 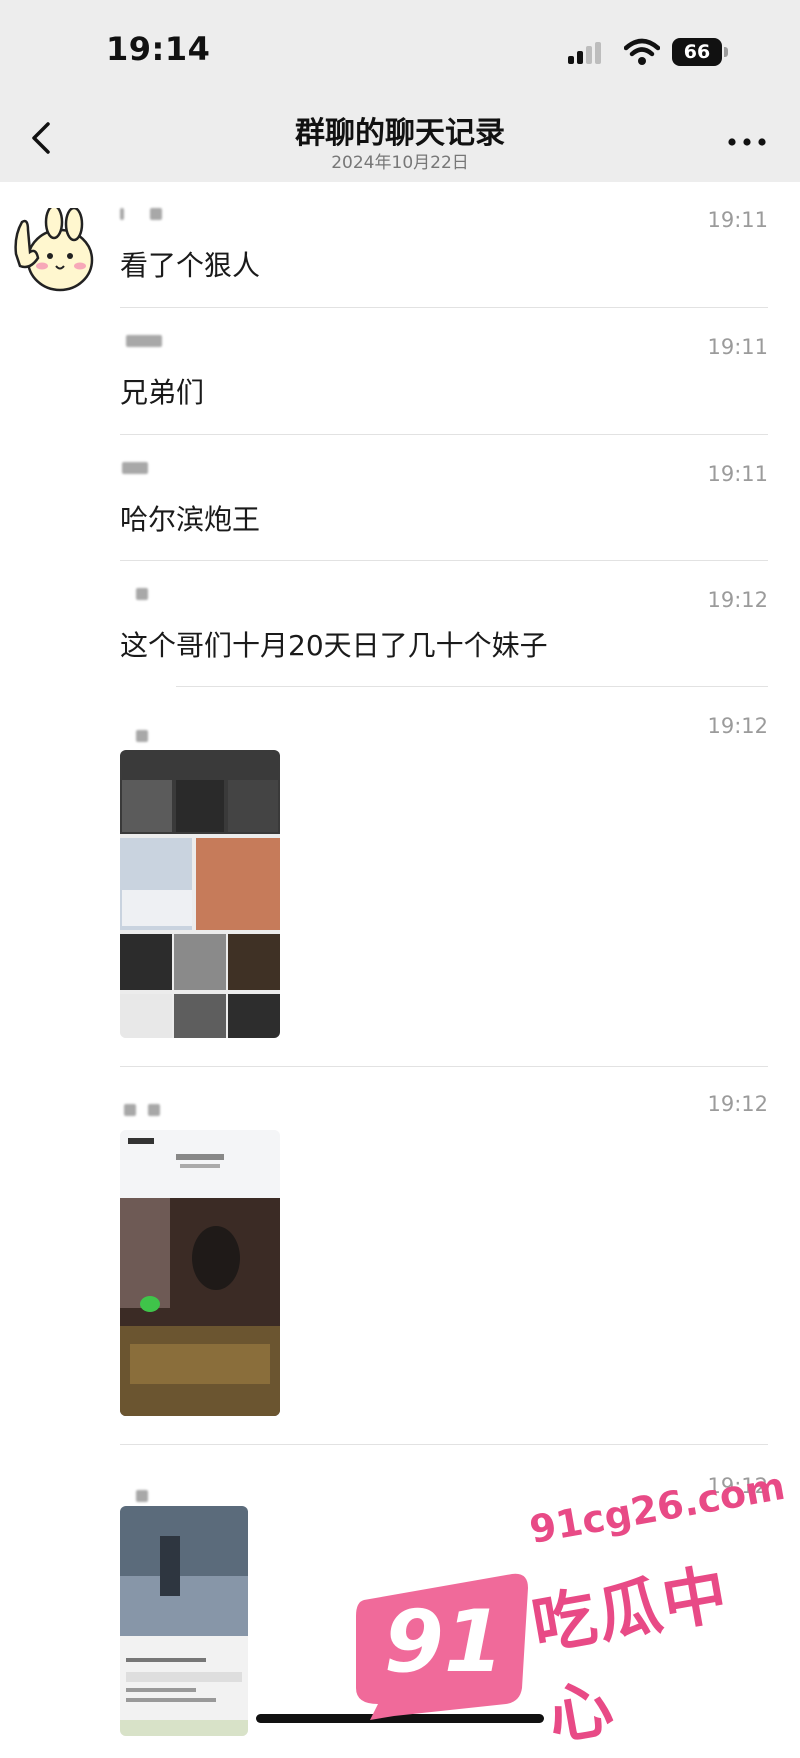 I want to click on collage-image, so click(x=200, y=894).